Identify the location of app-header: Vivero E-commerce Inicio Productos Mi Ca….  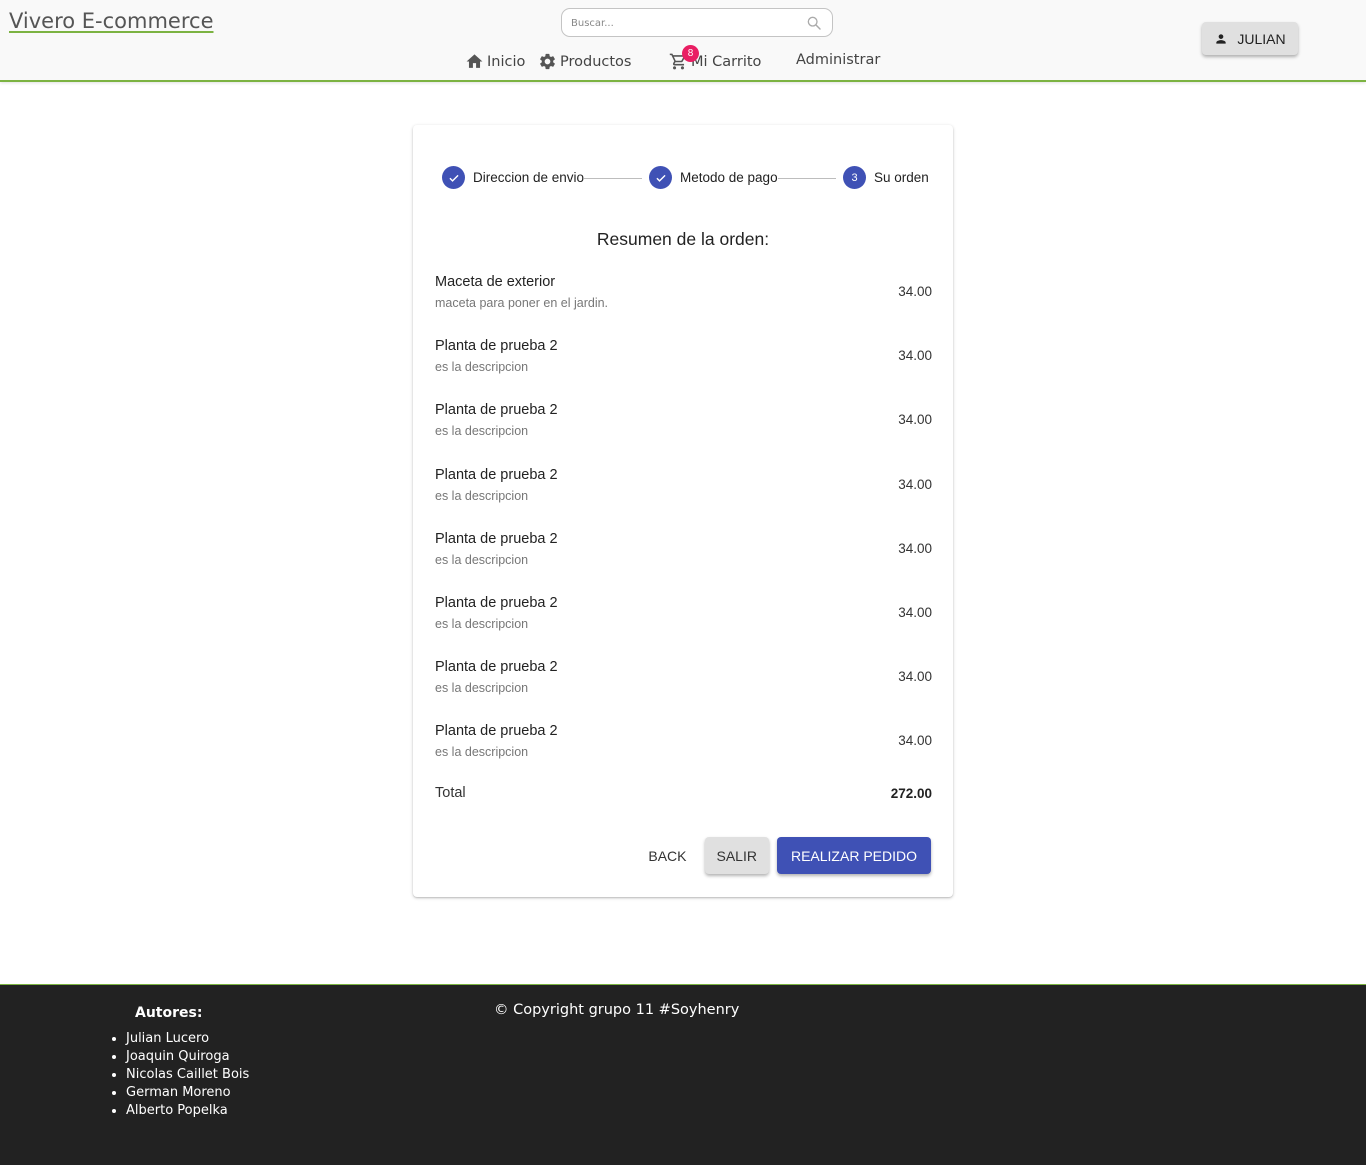
(683, 41).